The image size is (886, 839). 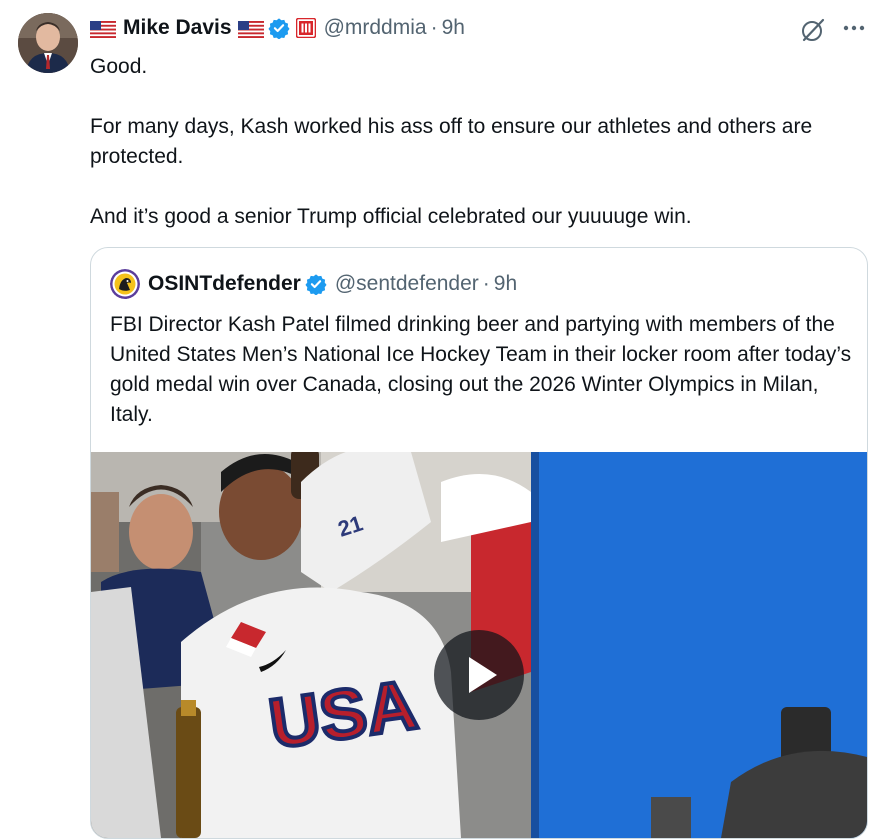 What do you see at coordinates (453, 28) in the screenshot?
I see `post-timestamp: 9h` at bounding box center [453, 28].